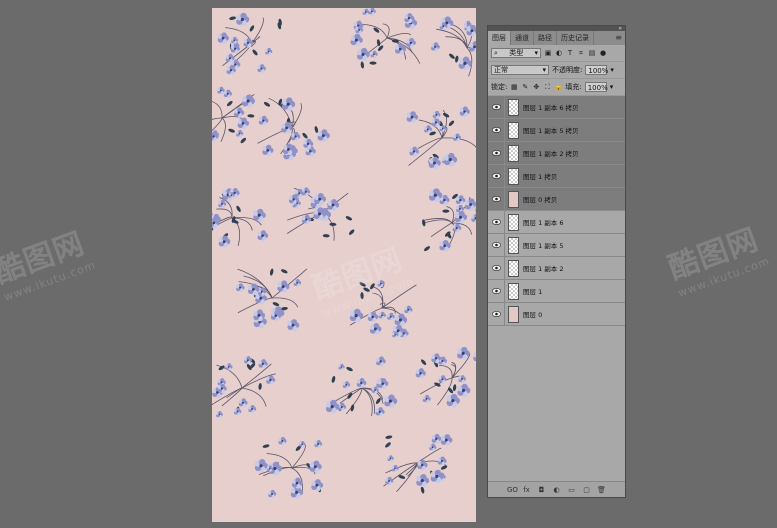 Image resolution: width=777 pixels, height=528 pixels. I want to click on filter-kind-select: ⌕ 类型 ▾, so click(516, 53).